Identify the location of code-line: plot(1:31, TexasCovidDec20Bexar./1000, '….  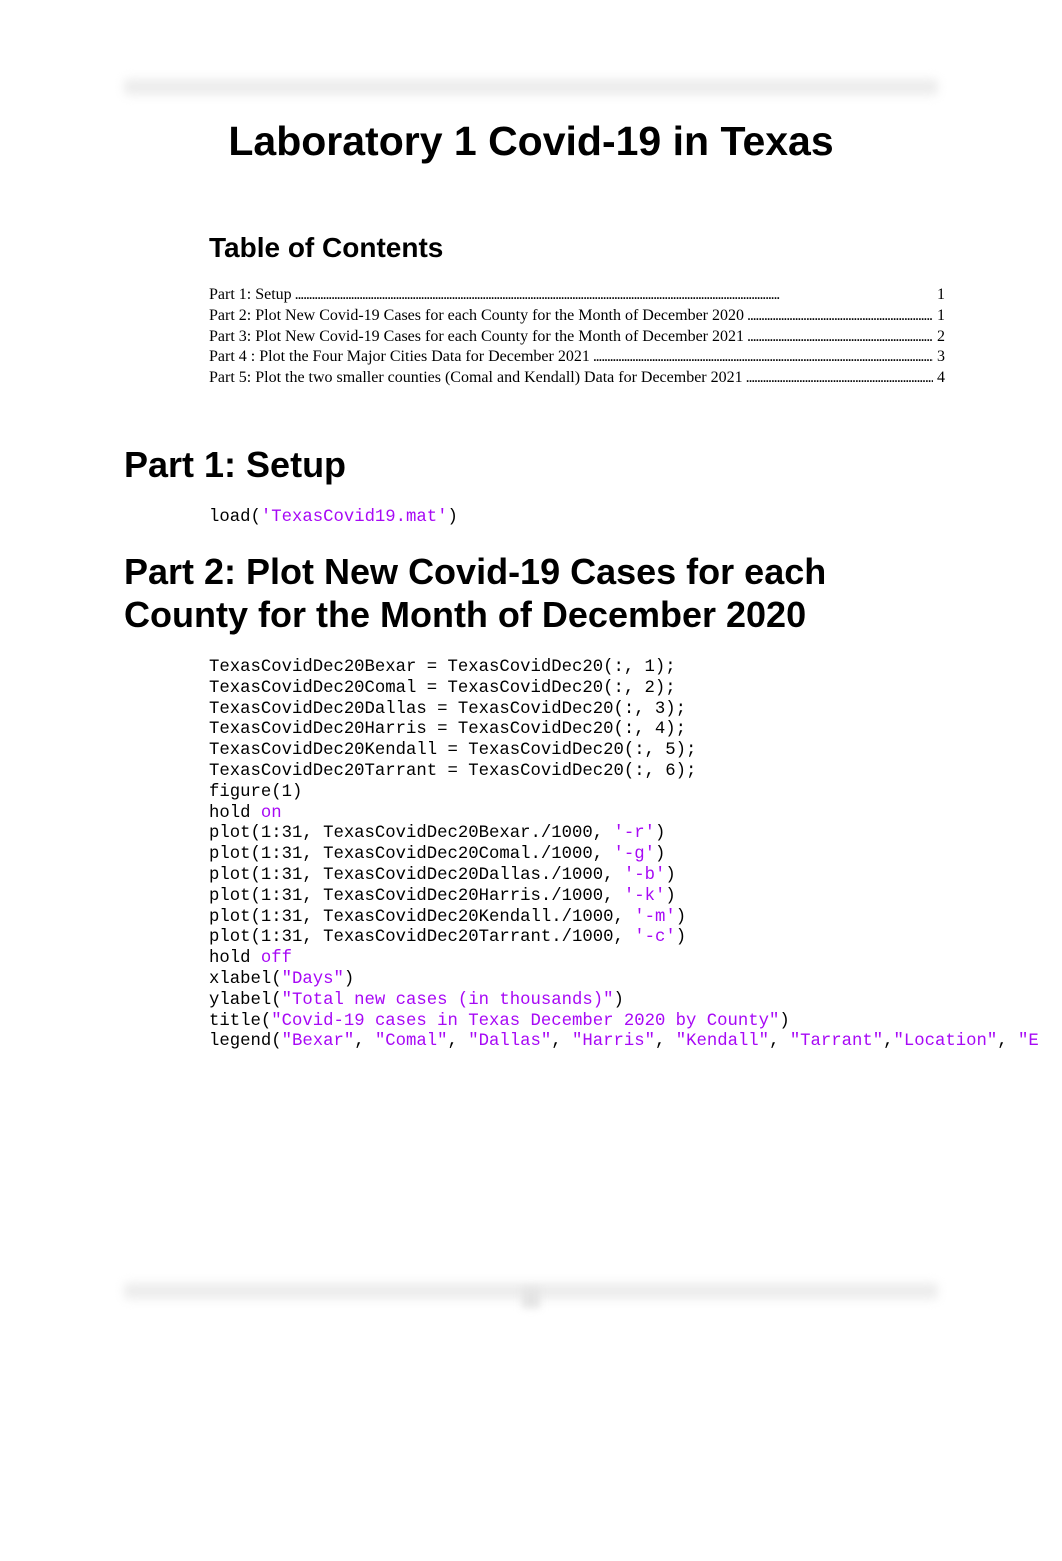
(624, 834).